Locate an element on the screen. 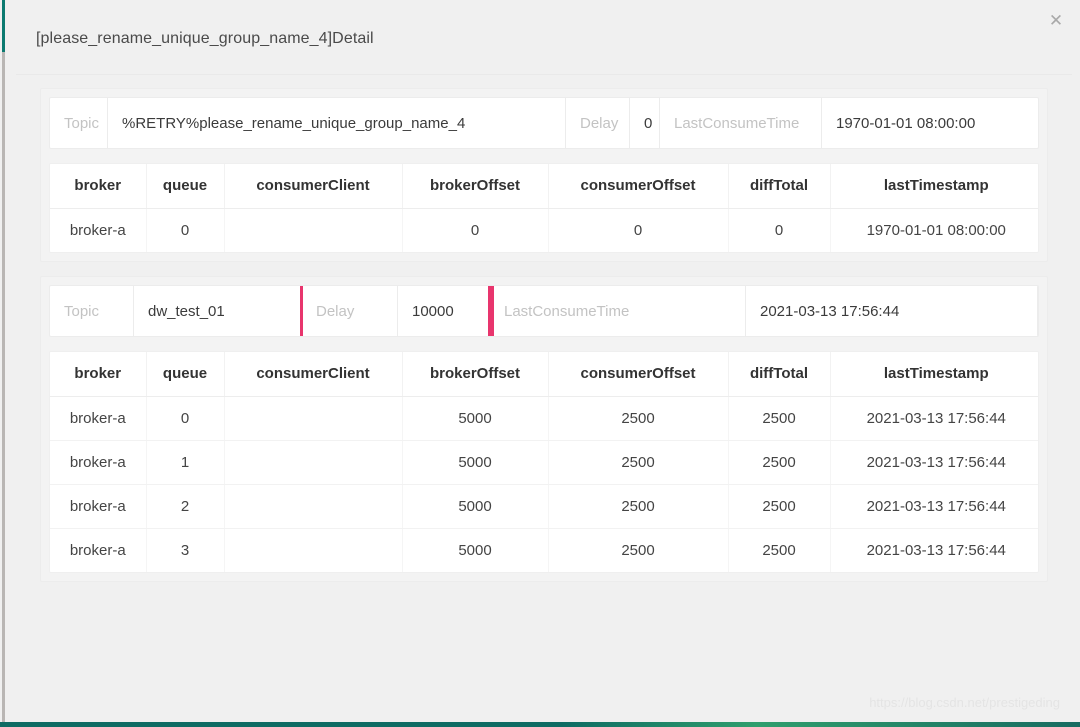 The width and height of the screenshot is (1080, 727). watermark: https://blog.csdn.net/prestigeding is located at coordinates (964, 702).